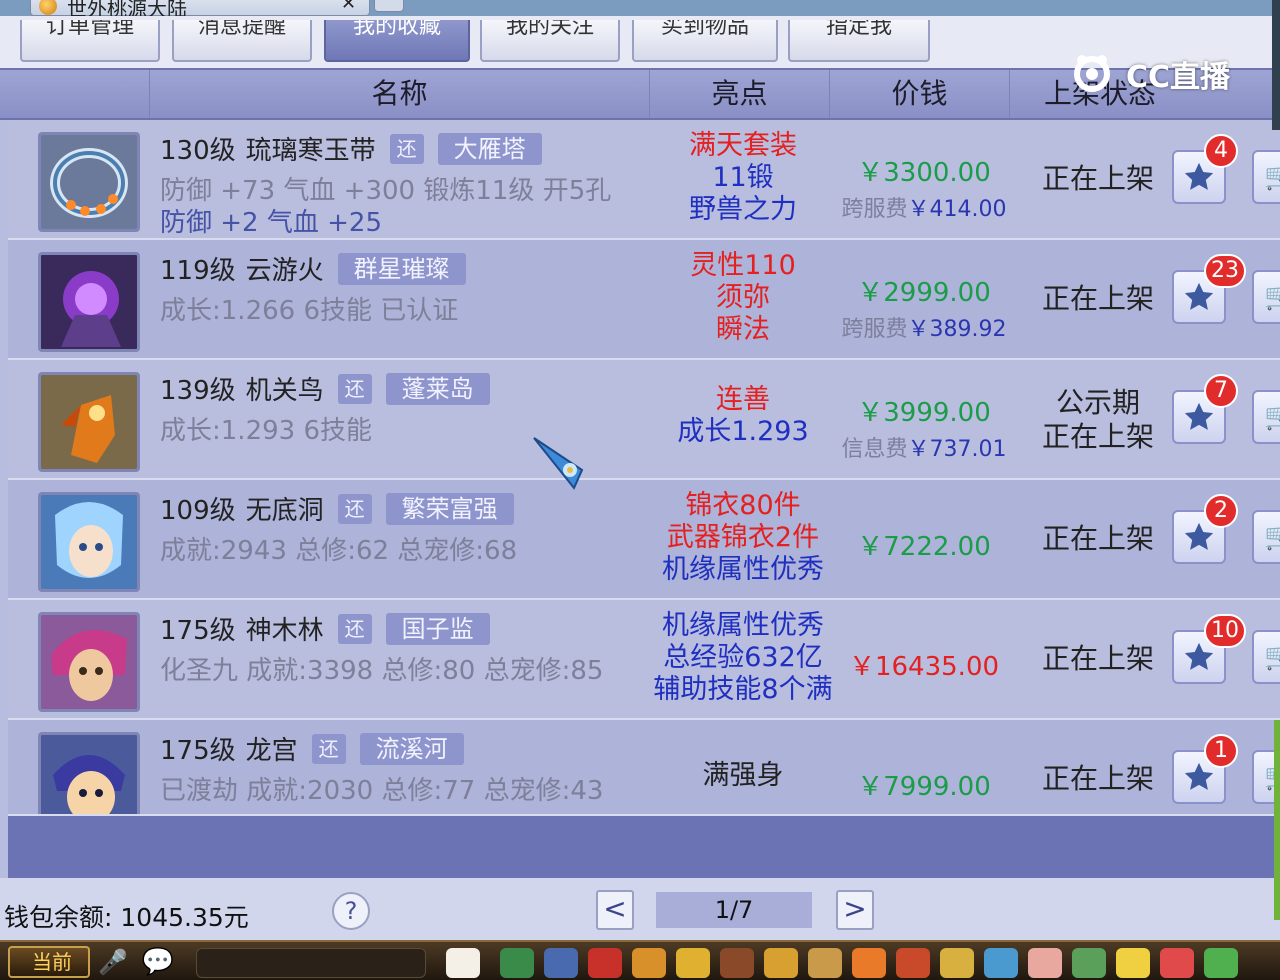  I want to click on item-title: 139级 机关鸟还蓬莱岛, so click(325, 388).